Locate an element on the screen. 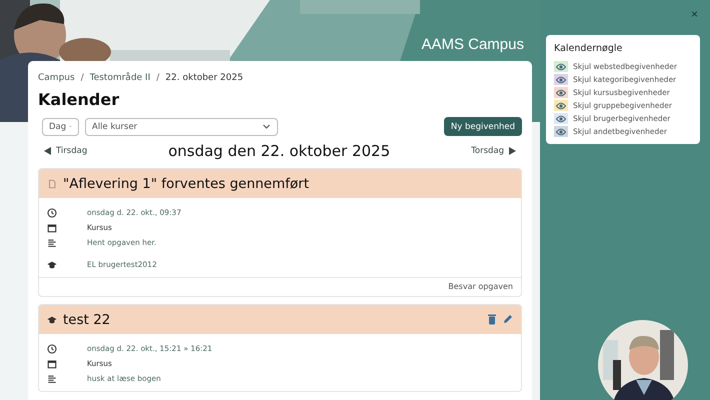  answer-assignment-link: Besvar opgaven is located at coordinates (480, 286).